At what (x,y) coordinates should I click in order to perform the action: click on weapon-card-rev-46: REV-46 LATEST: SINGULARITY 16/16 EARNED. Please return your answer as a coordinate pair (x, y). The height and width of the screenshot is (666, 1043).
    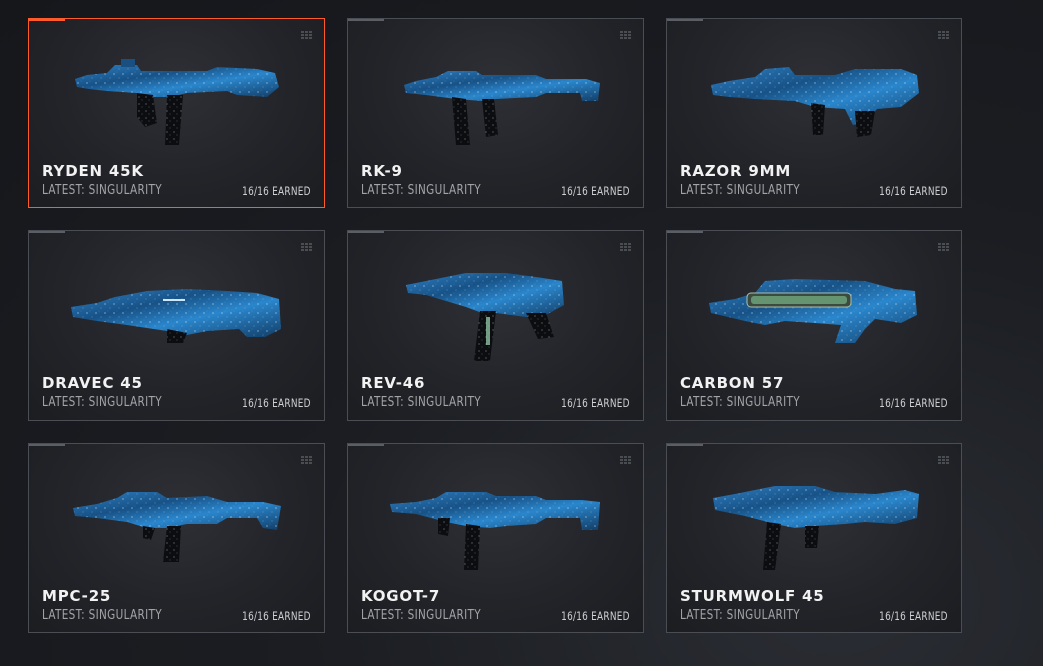
    Looking at the image, I should click on (495, 325).